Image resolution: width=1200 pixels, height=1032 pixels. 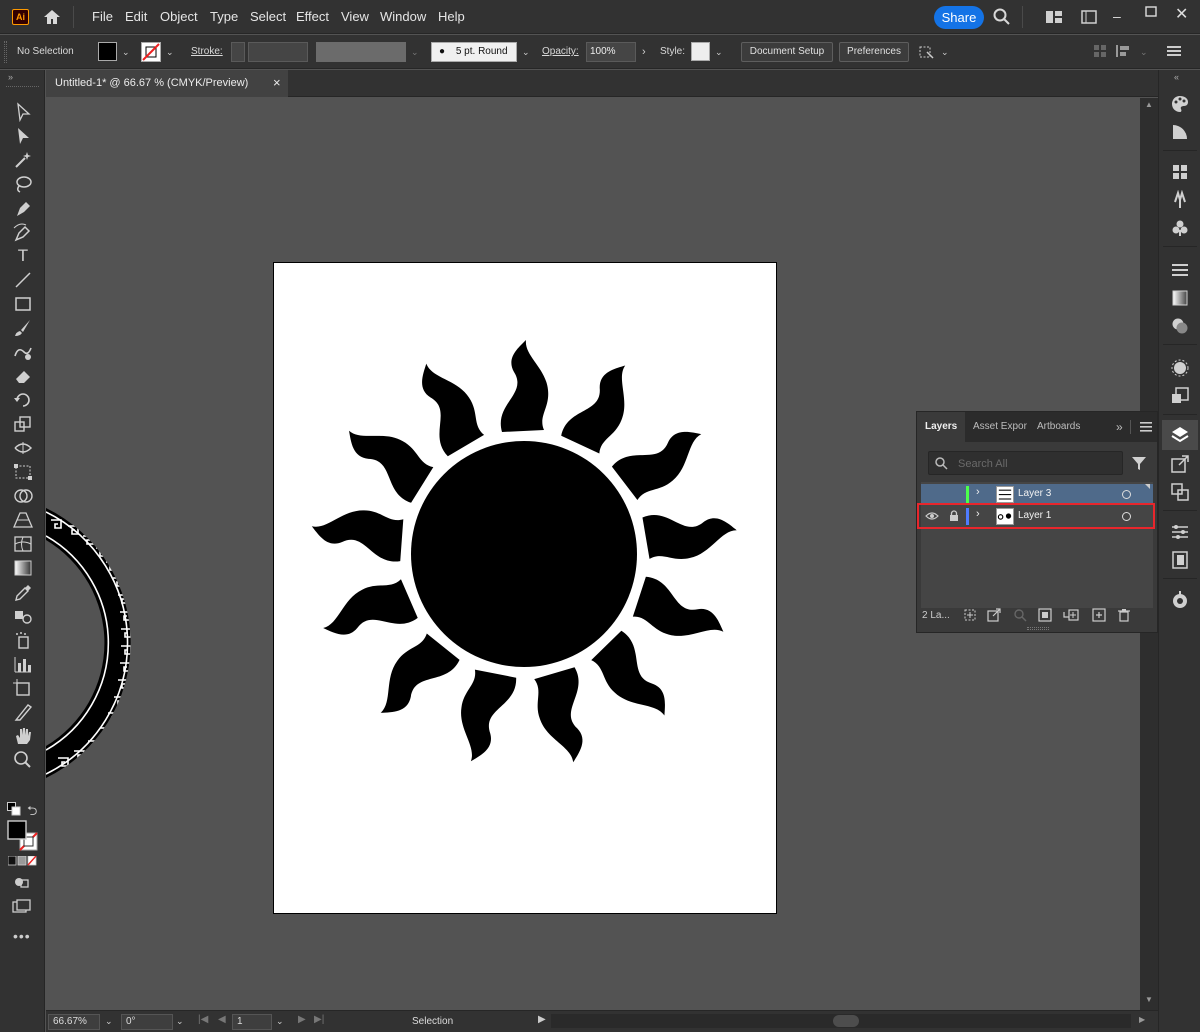 What do you see at coordinates (23, 184) in the screenshot?
I see `lasso-tool-icon` at bounding box center [23, 184].